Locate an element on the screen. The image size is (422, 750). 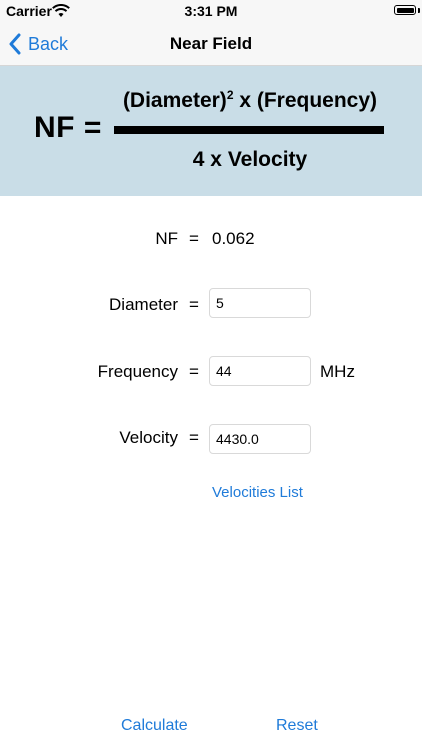
velocity-equals-sign: = is located at coordinates (194, 437).